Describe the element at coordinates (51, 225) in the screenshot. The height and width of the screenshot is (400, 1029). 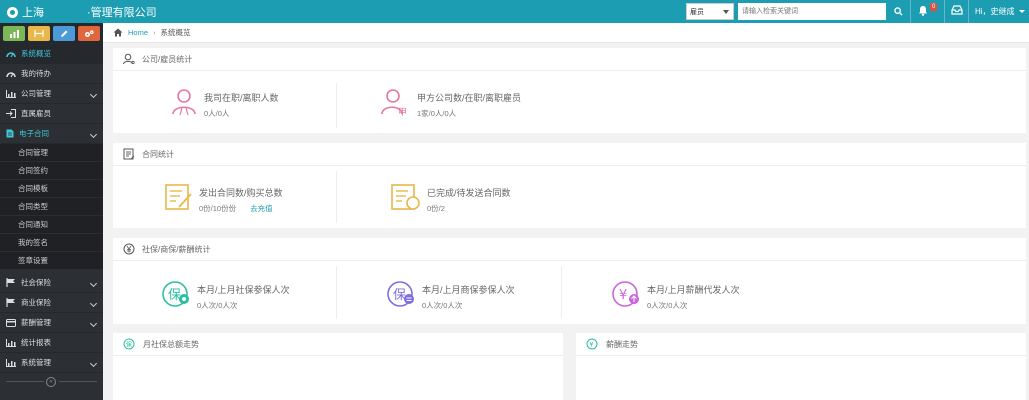
I see `sidebar-subitem-contract-notice: 合同通知` at that location.